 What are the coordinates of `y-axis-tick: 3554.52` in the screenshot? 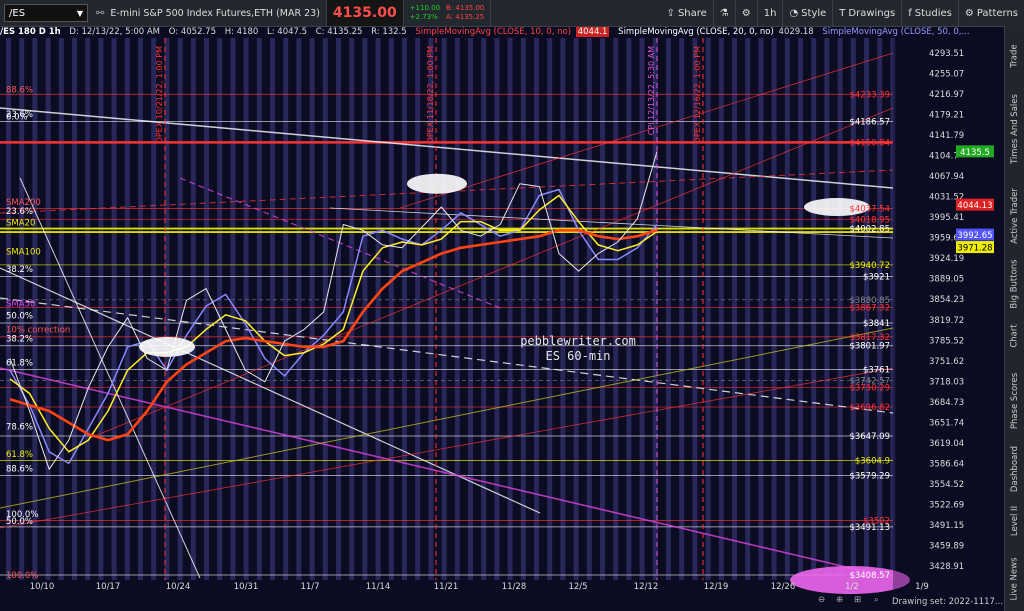 It's located at (946, 485).